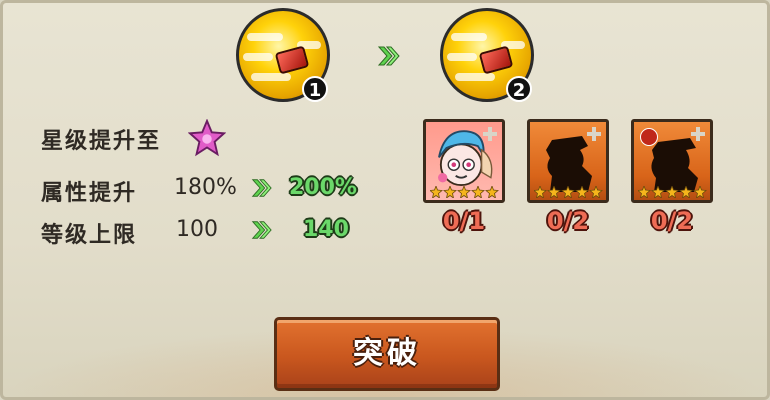 The width and height of the screenshot is (770, 400). What do you see at coordinates (101, 141) in the screenshot?
I see `star-upgrade-label: 星级提升至` at bounding box center [101, 141].